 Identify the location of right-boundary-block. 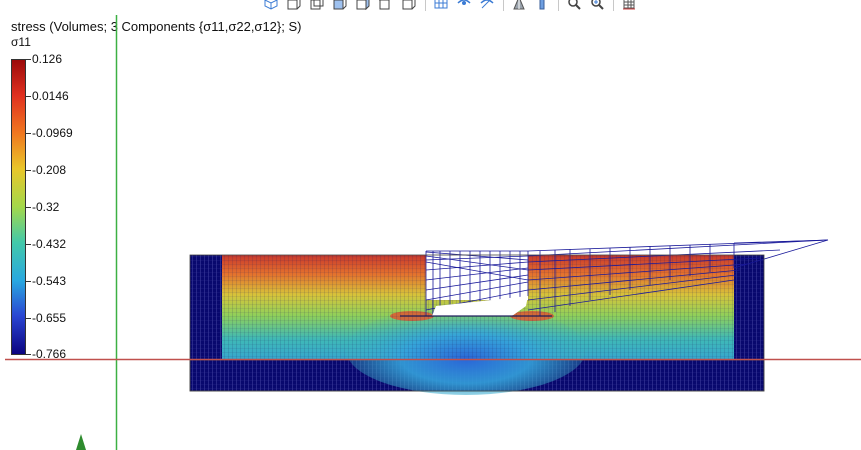
(749, 307).